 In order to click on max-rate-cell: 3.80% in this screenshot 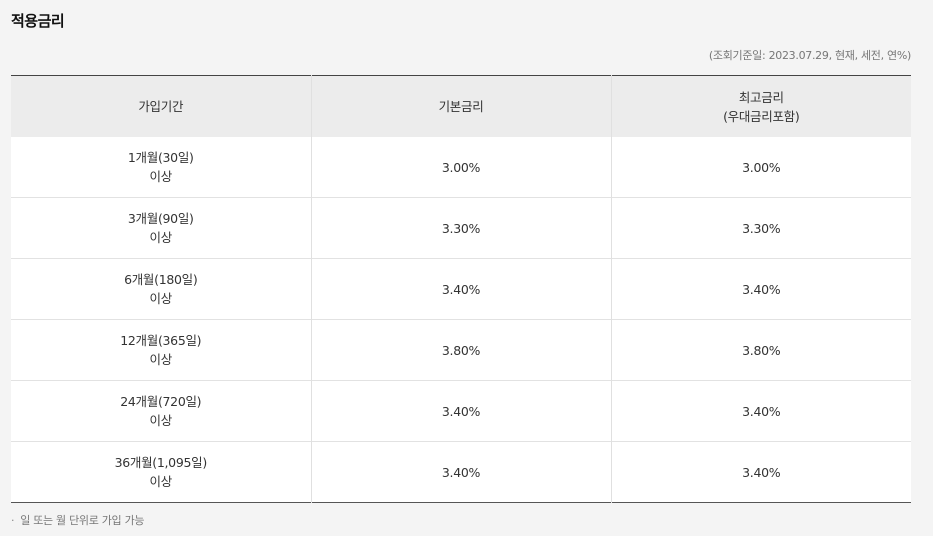, I will do `click(760, 350)`.